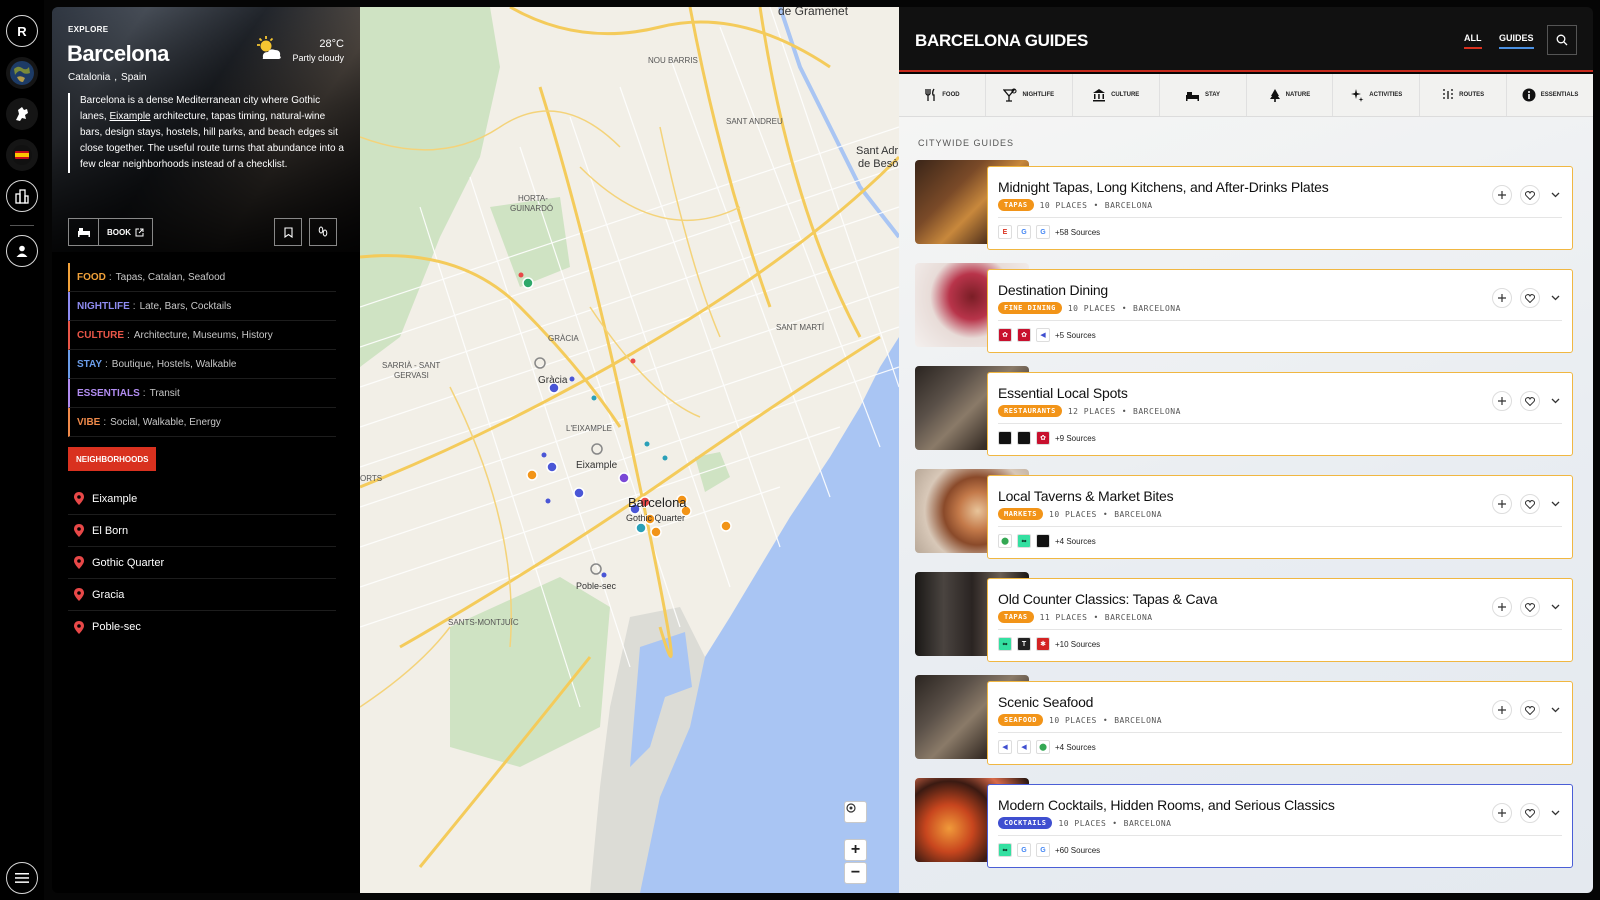  Describe the element at coordinates (712, 472) in the screenshot. I see `ciutadella-park` at that location.